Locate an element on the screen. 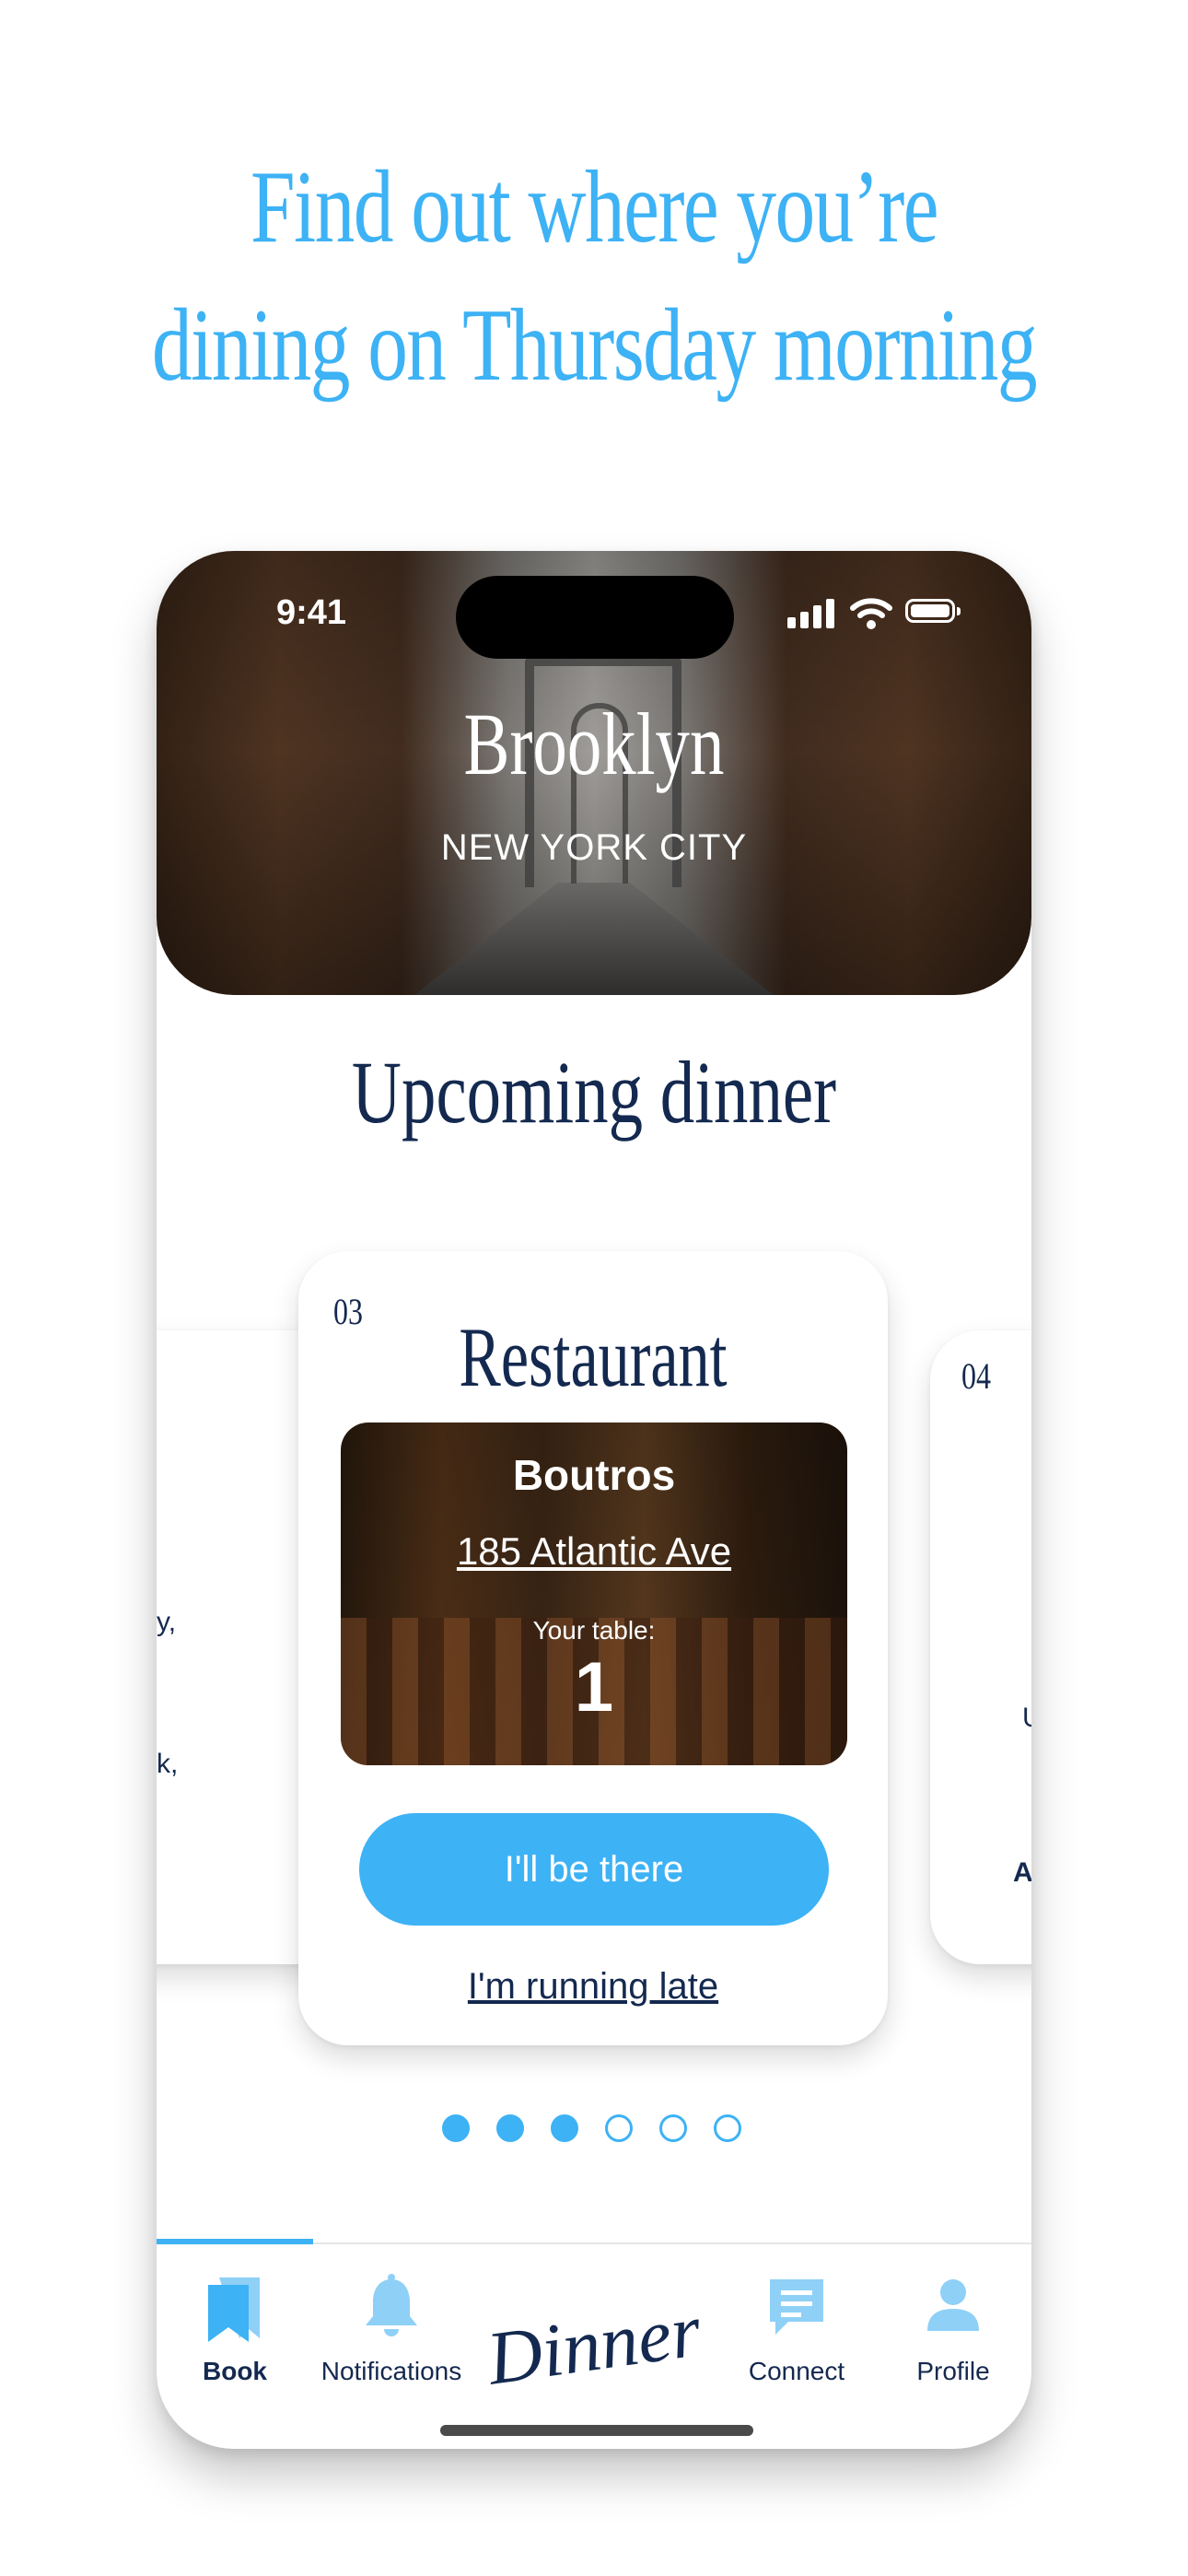  hero-subtitle: NEW YORK CITY is located at coordinates (594, 848).